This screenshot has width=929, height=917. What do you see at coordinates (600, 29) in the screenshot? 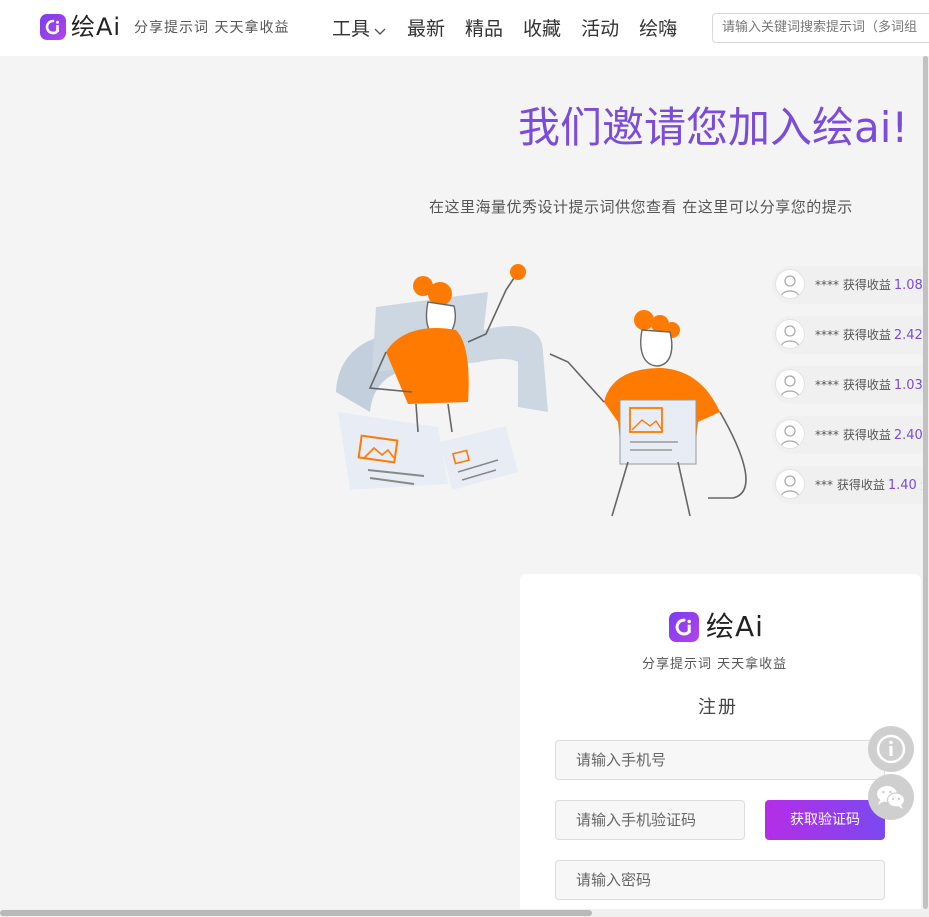
I see `nav-item-events: 活动` at bounding box center [600, 29].